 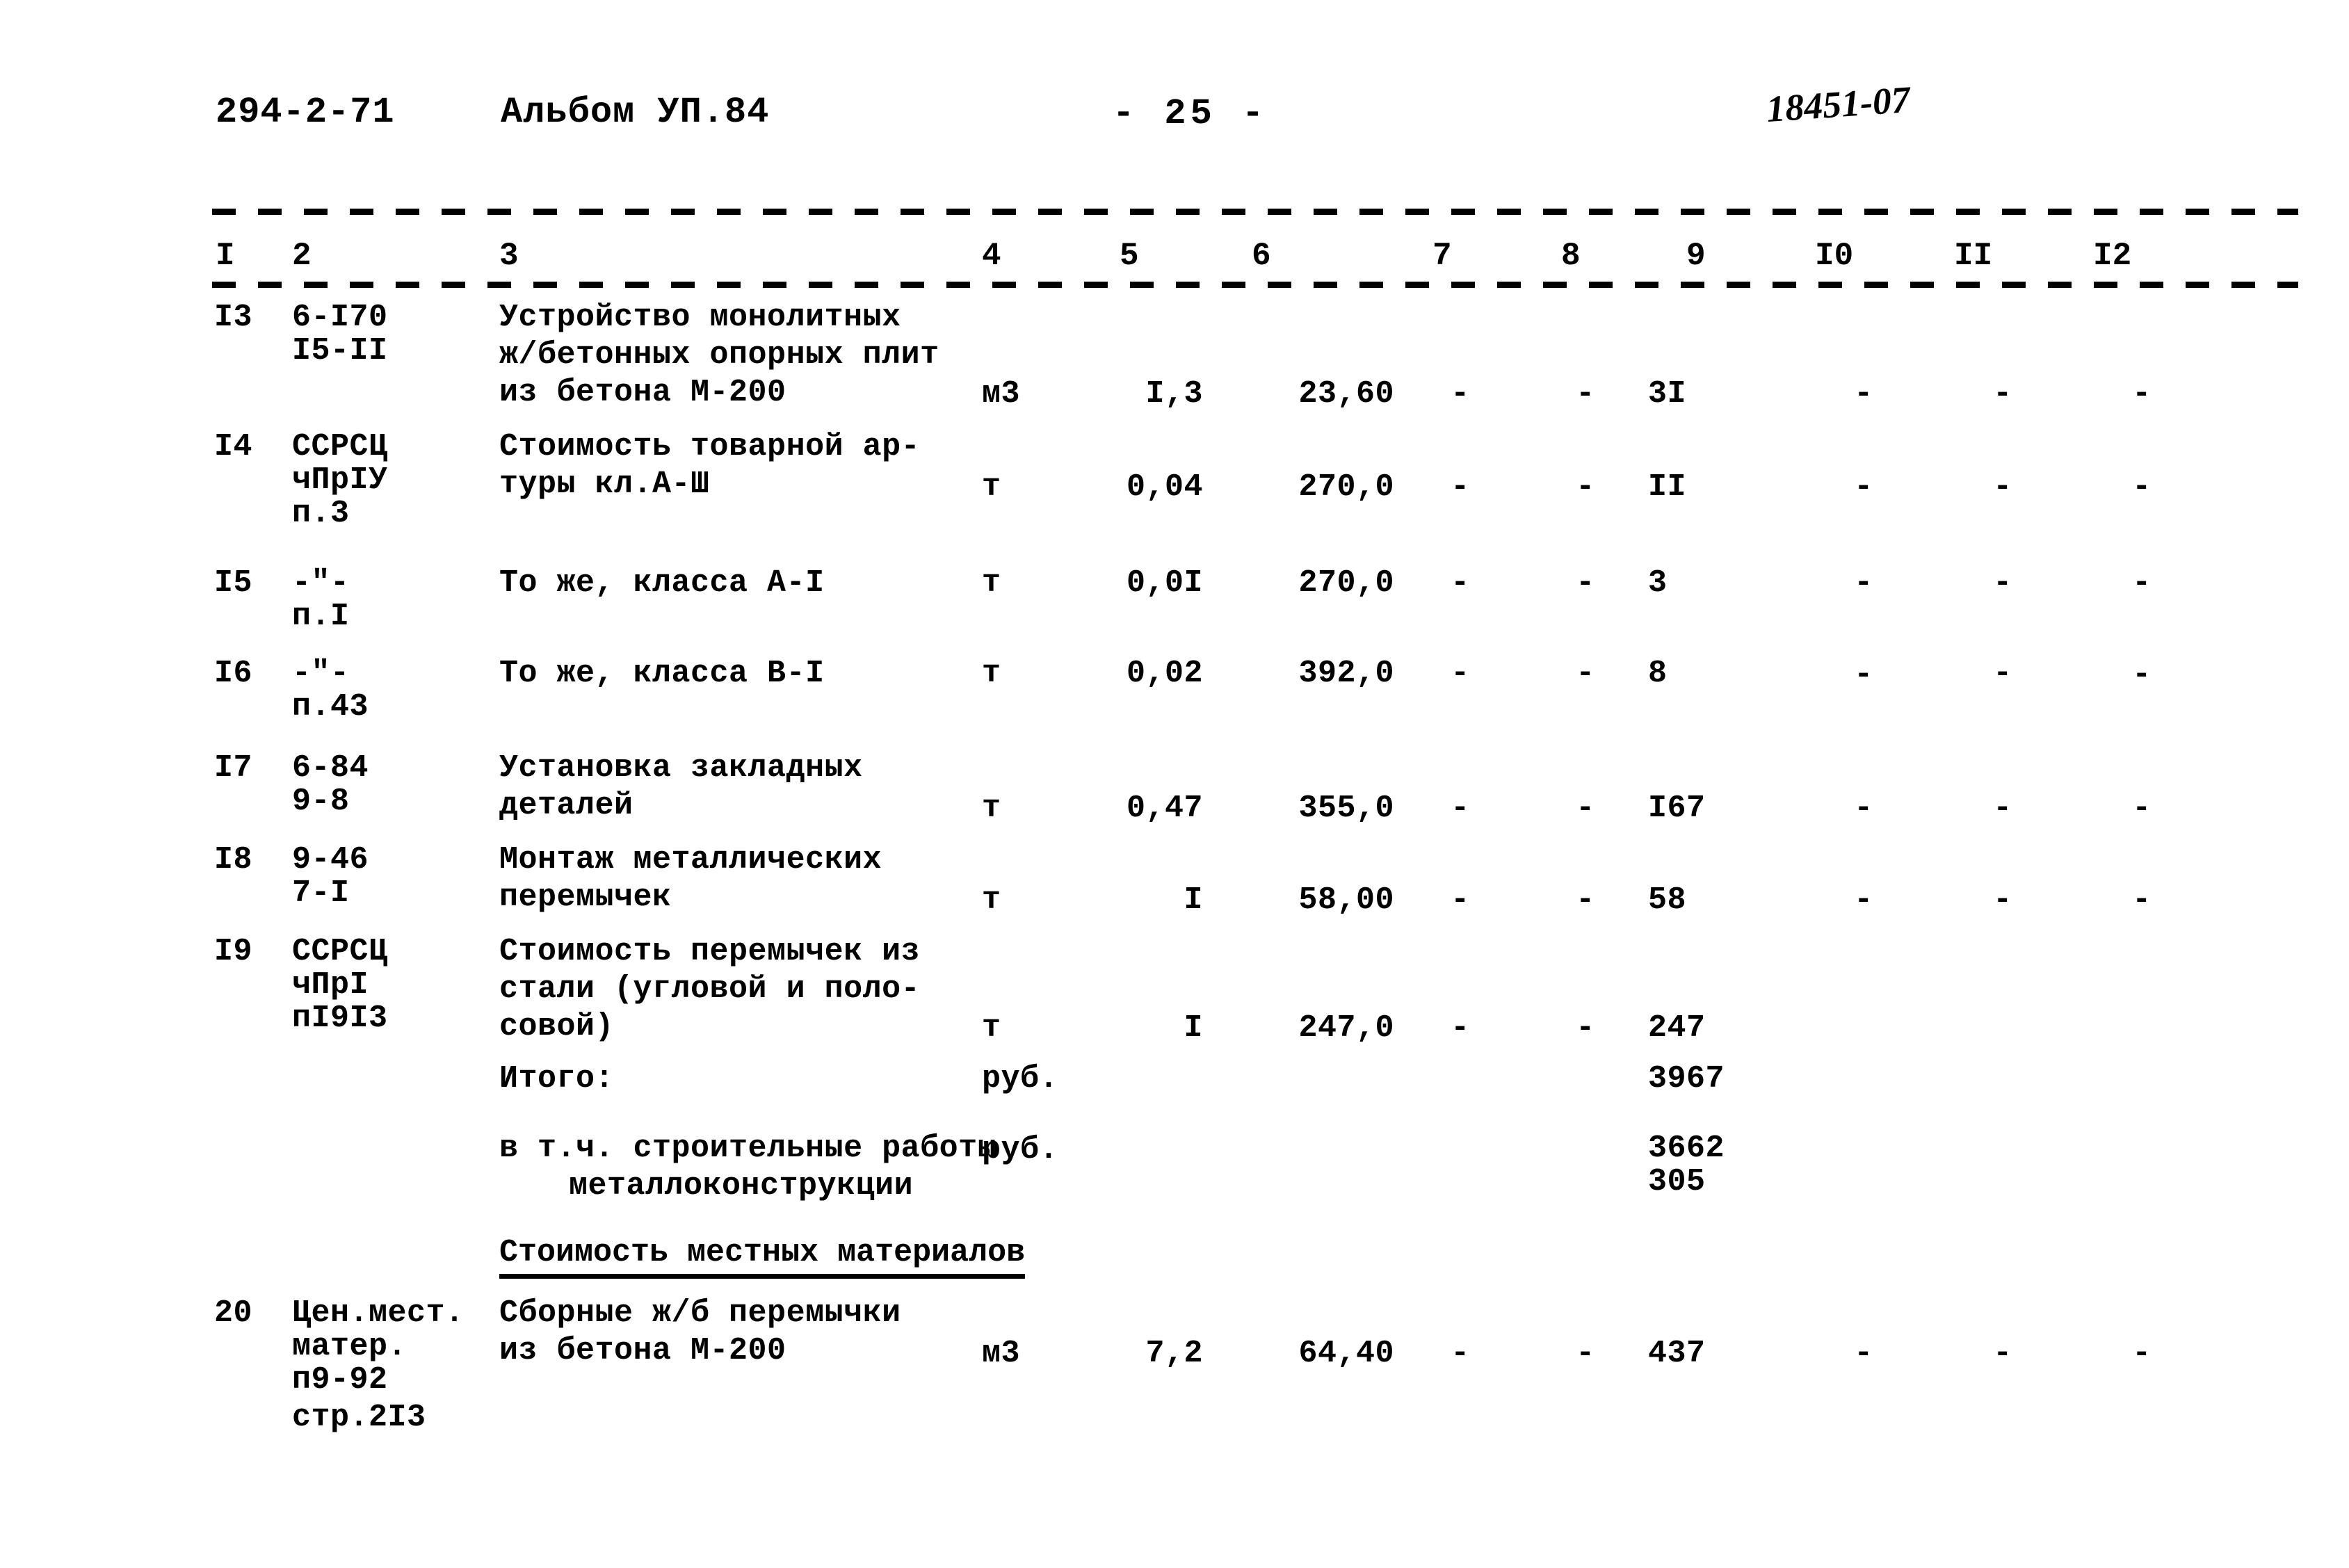 I want to click on breakdown-unit: руб., so click(x=1021, y=1149).